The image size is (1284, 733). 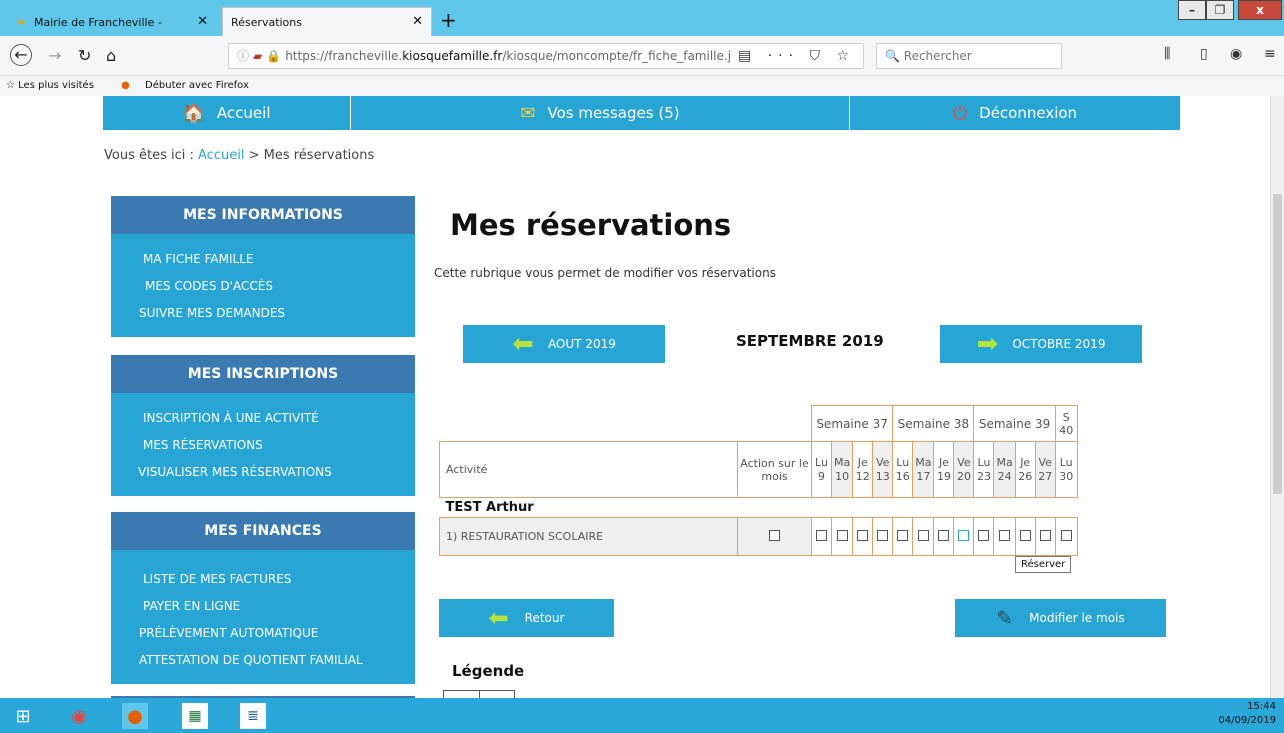 What do you see at coordinates (221, 155) in the screenshot?
I see `breadcrumb-home-link: Accueil` at bounding box center [221, 155].